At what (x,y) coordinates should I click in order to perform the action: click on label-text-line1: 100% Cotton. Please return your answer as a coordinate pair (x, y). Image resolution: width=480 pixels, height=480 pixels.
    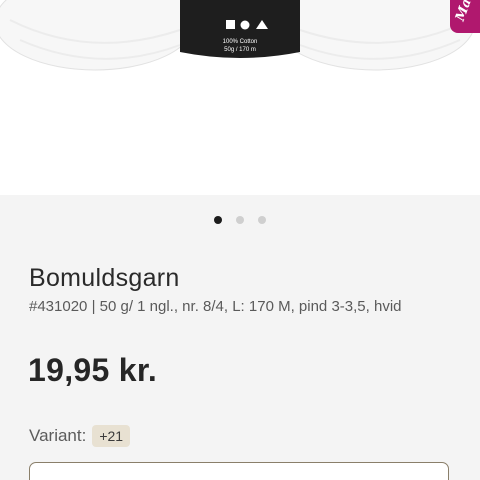
    Looking at the image, I should click on (240, 42).